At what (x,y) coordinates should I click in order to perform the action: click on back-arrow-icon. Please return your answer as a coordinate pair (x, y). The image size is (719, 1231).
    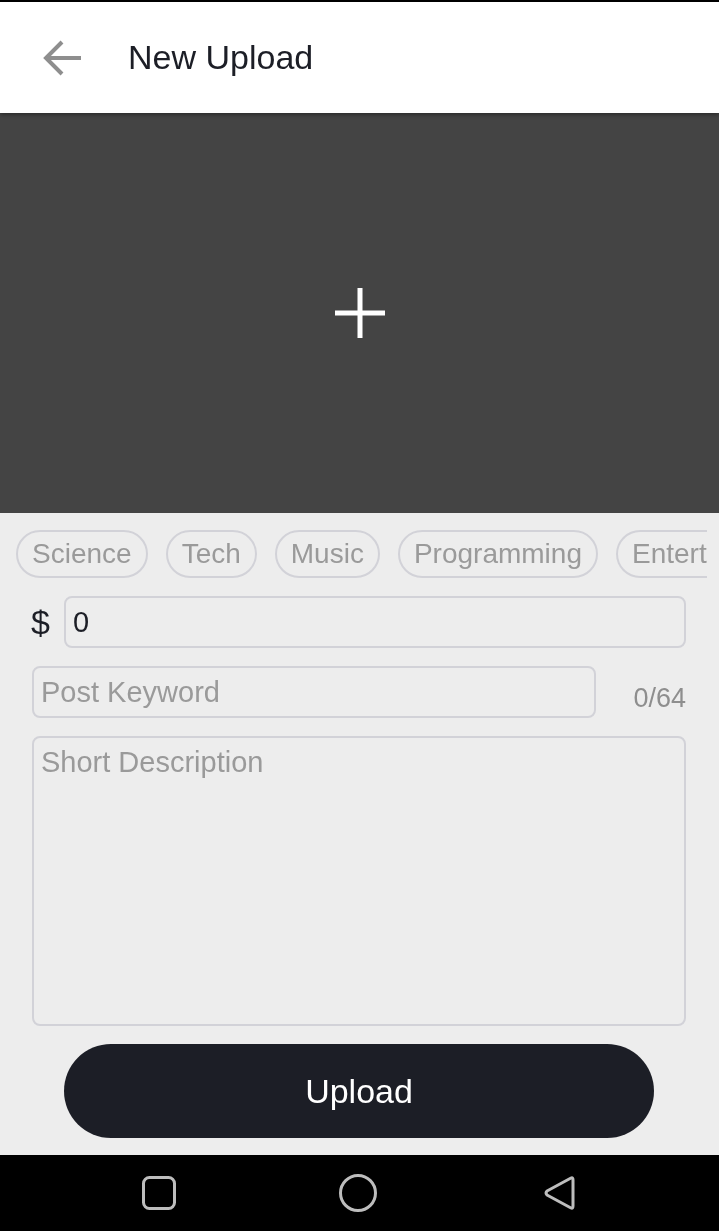
    Looking at the image, I should click on (63, 57).